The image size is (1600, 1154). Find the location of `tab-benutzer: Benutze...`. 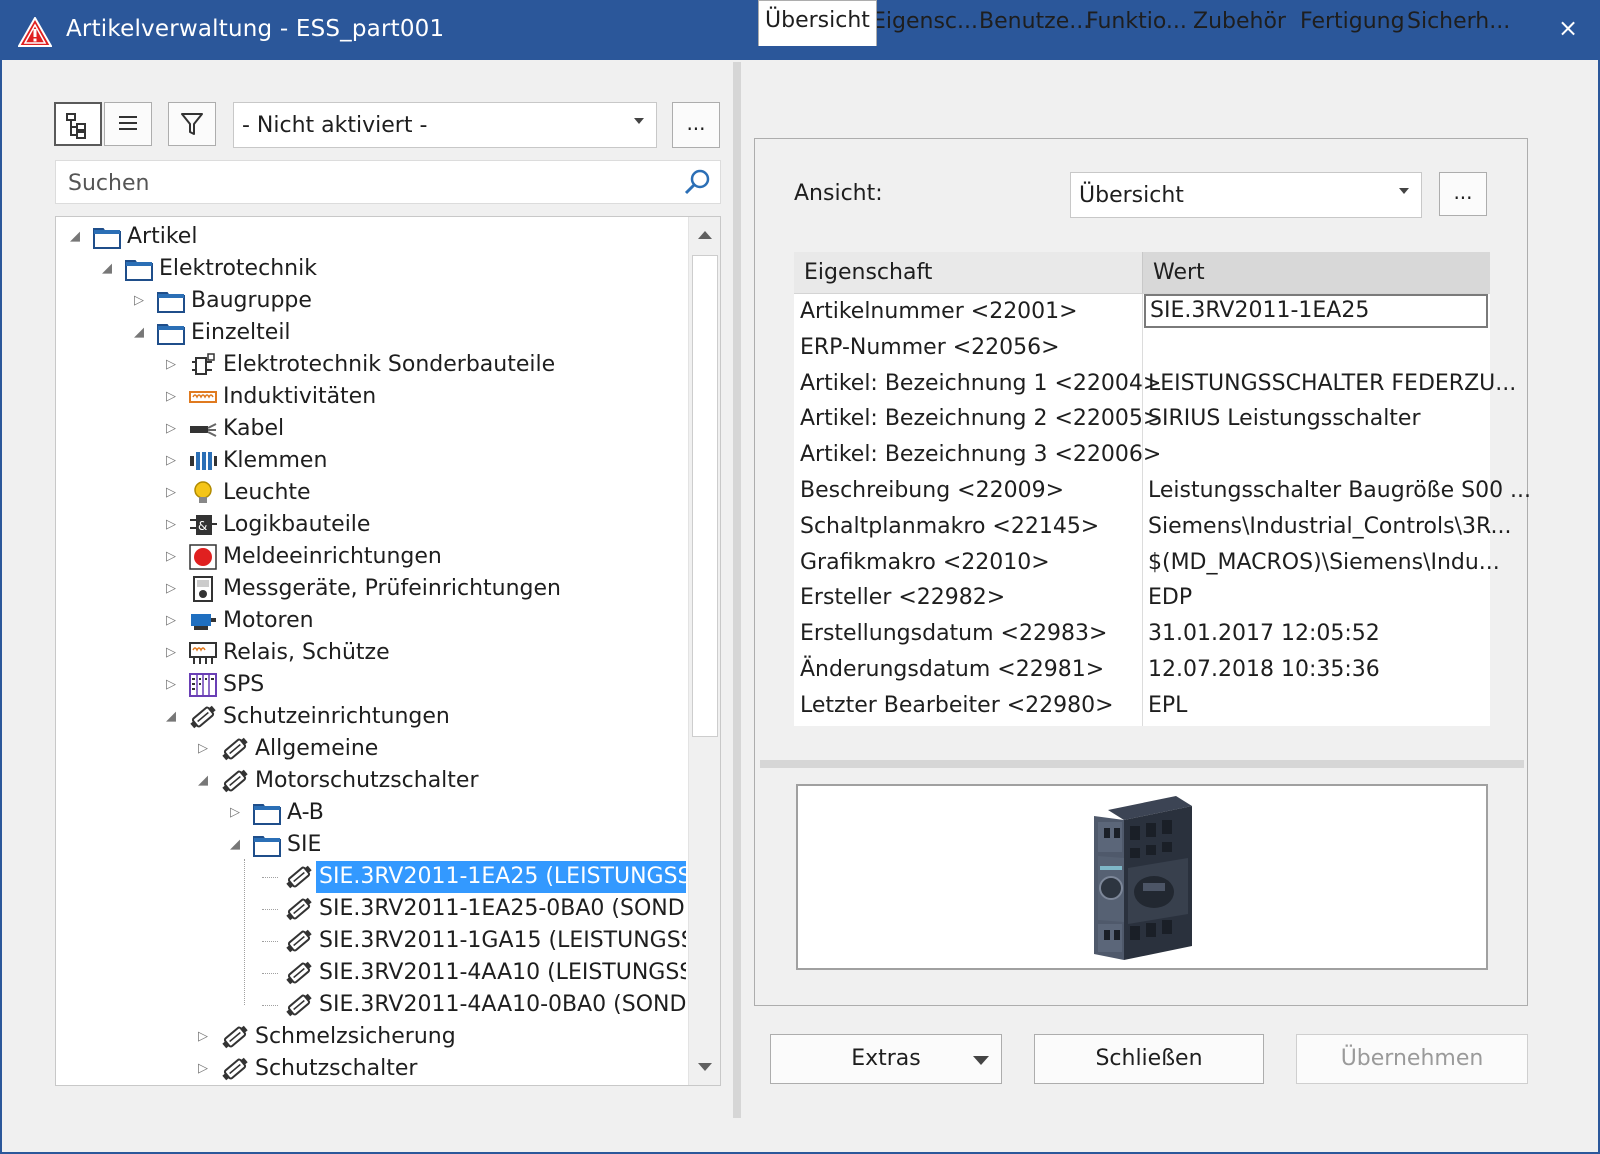

tab-benutzer: Benutze... is located at coordinates (1034, 23).